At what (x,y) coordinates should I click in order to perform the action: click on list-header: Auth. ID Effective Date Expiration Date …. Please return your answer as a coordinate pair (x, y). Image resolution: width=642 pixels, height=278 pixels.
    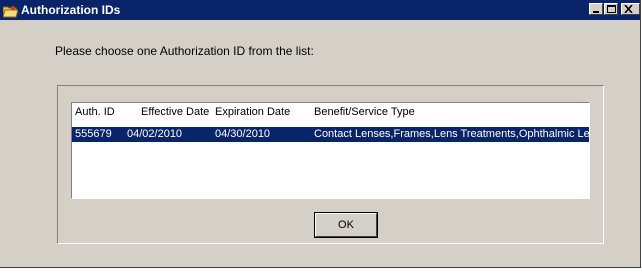
    Looking at the image, I should click on (330, 112).